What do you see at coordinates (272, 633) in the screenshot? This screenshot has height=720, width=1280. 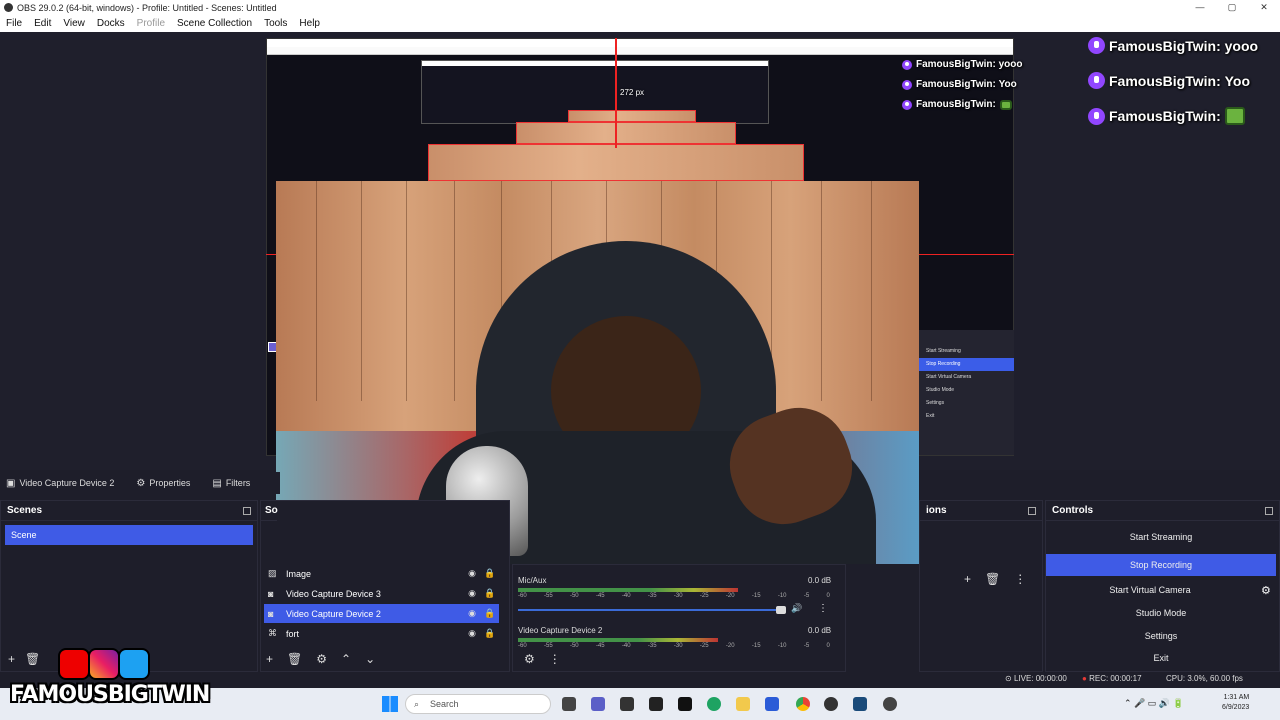 I see `gamepad-icon: ⌘` at bounding box center [272, 633].